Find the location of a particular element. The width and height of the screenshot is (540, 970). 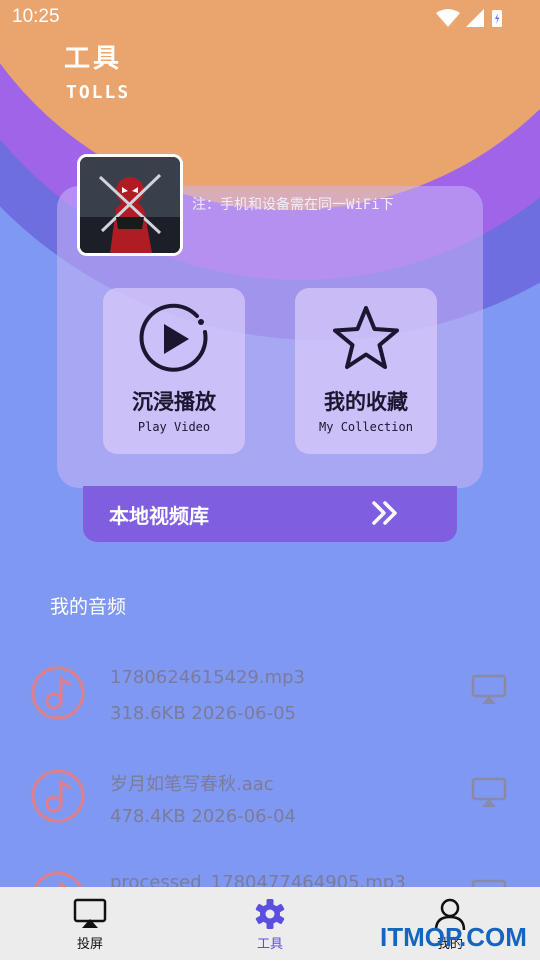

status-icons is located at coordinates (469, 18).